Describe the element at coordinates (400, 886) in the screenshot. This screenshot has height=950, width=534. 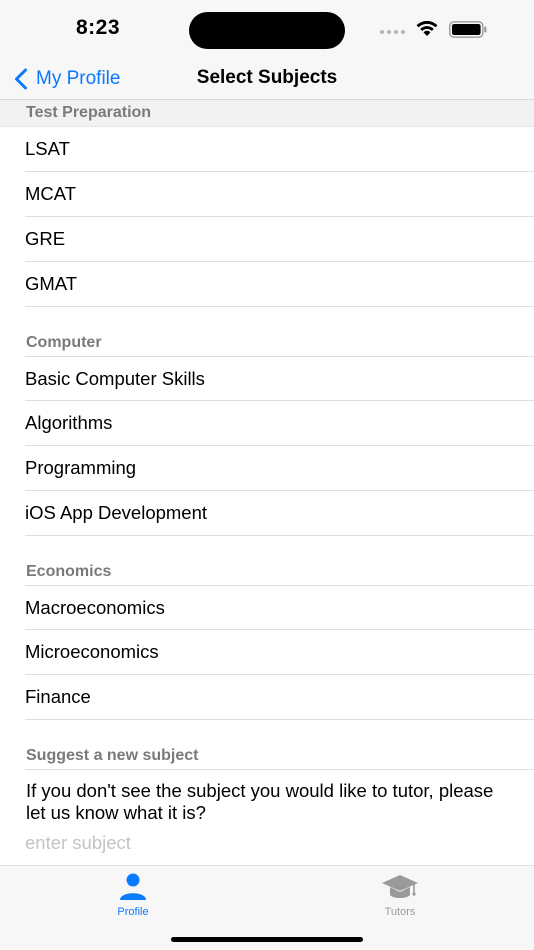
I see `graduation-cap-icon` at that location.